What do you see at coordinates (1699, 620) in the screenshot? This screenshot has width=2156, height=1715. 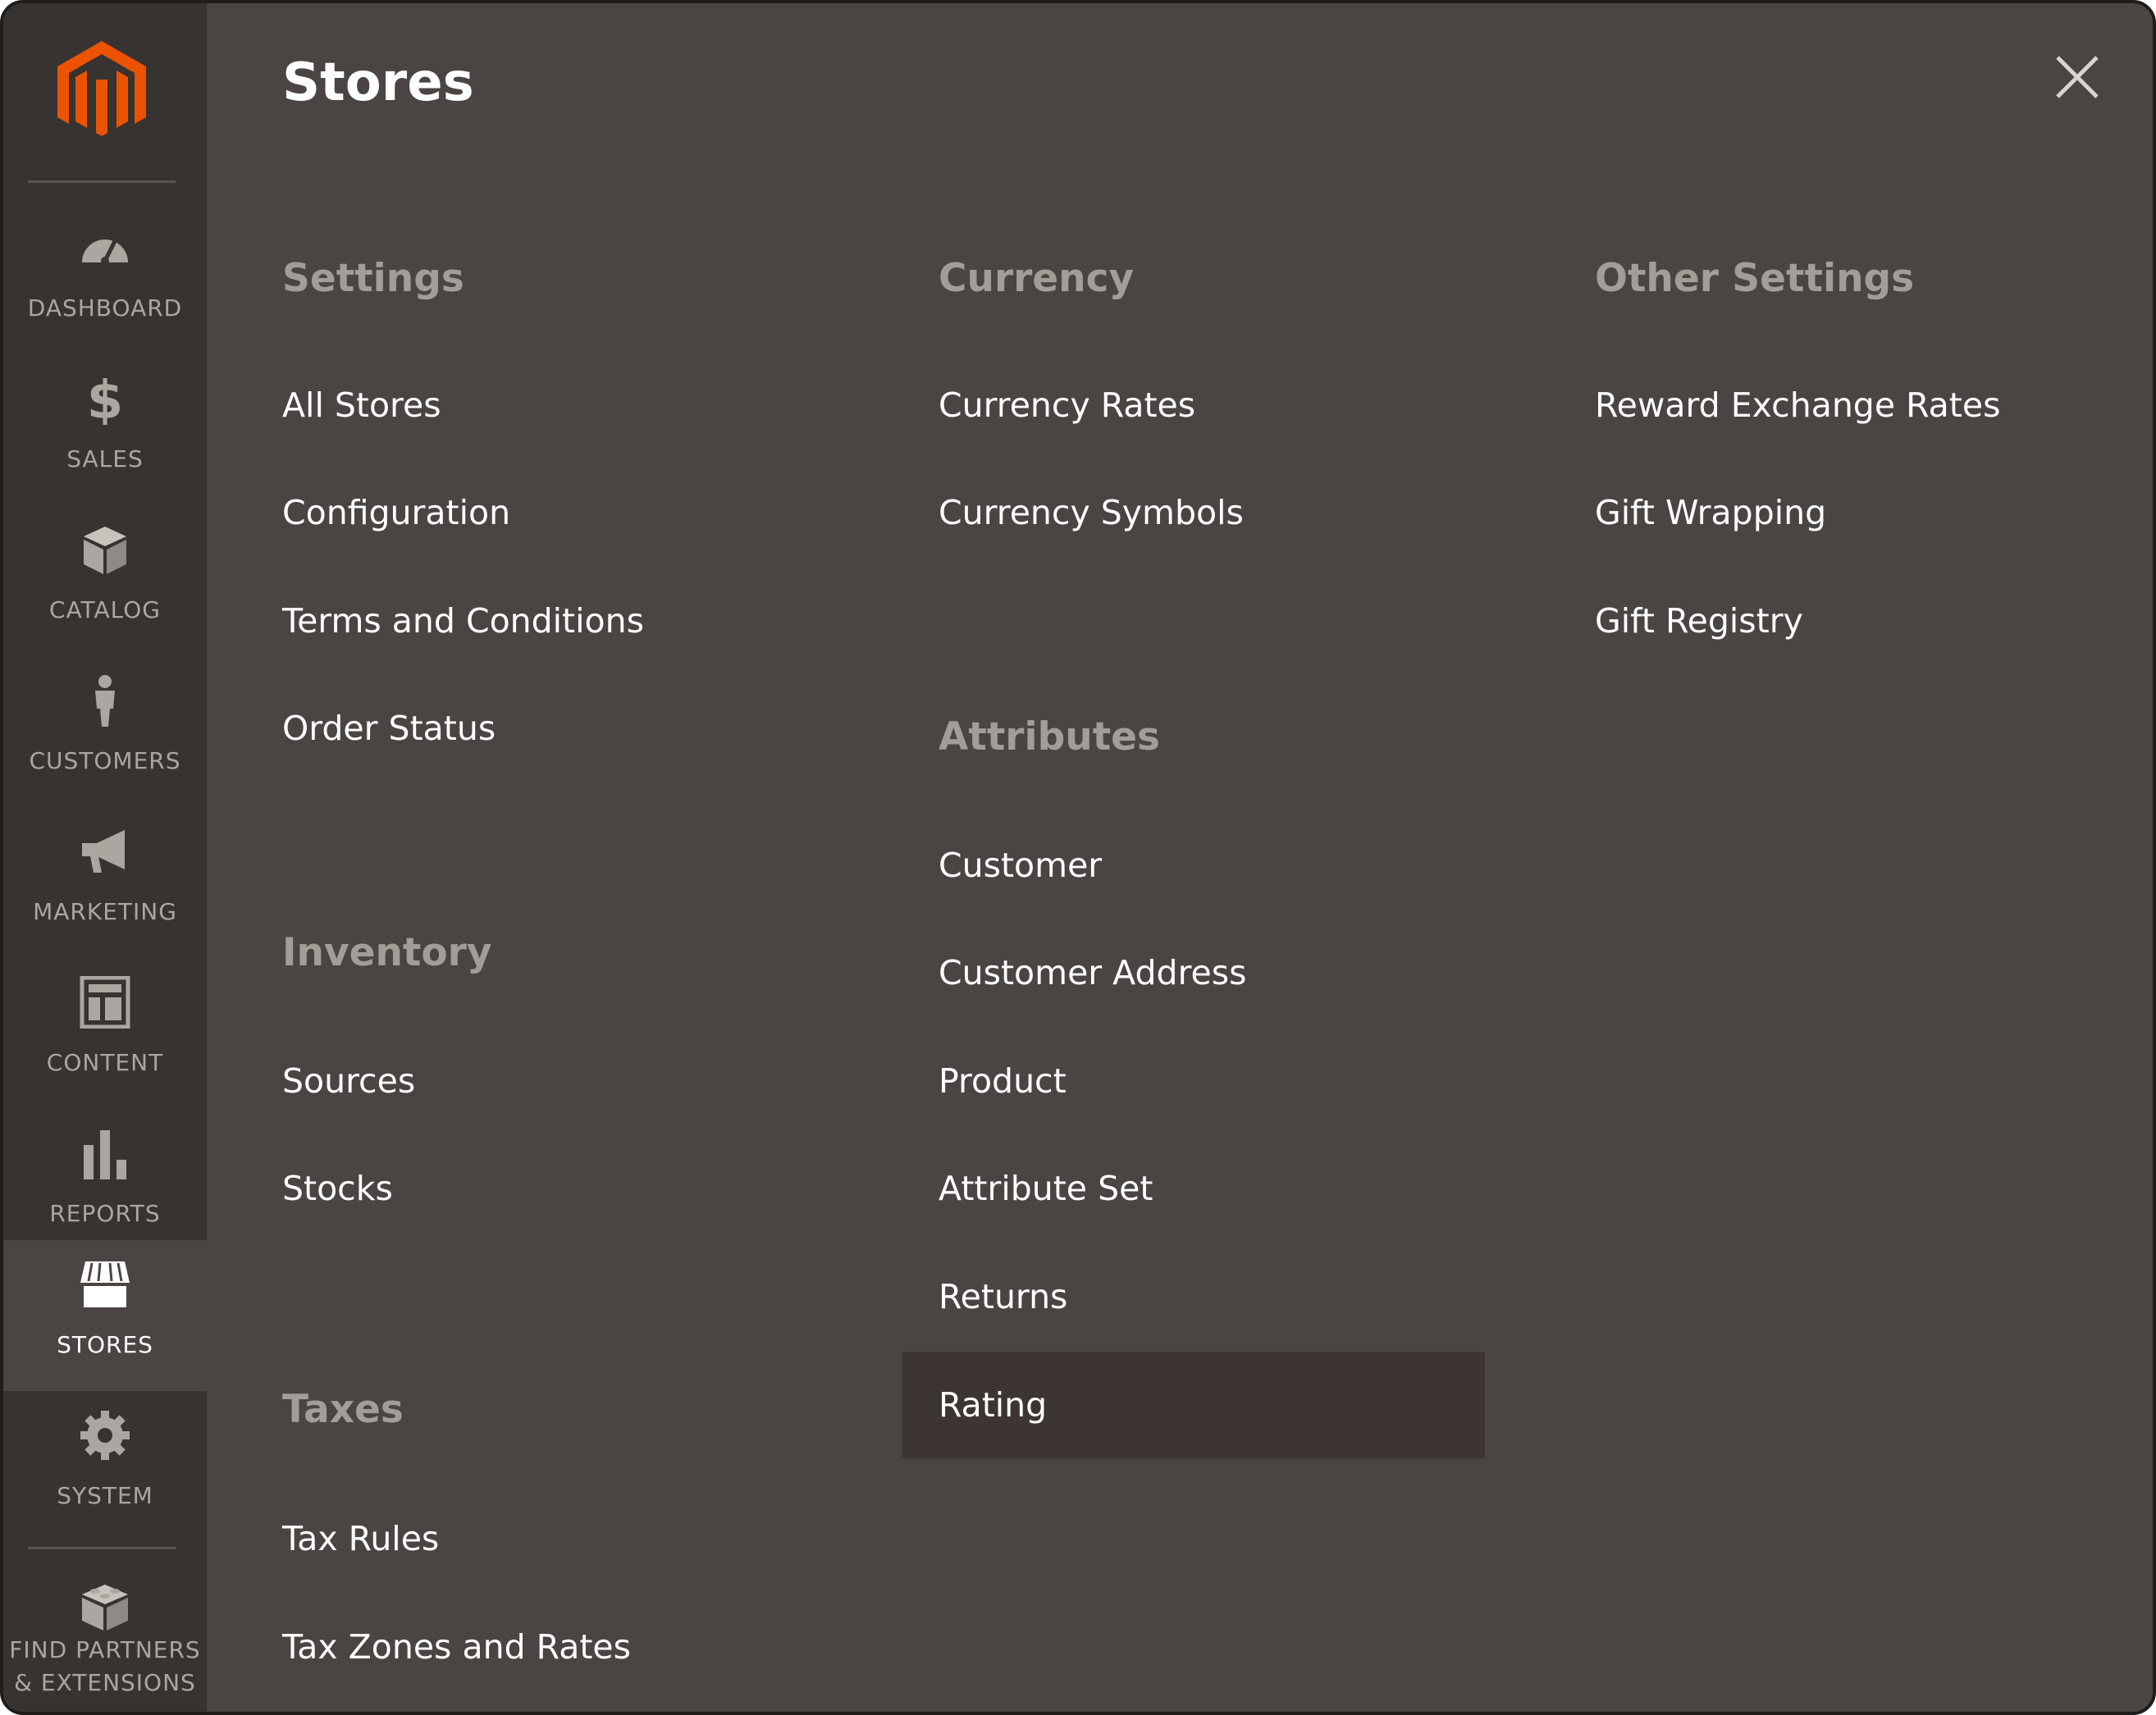 I see `link-gift-registry: Gift Registry` at bounding box center [1699, 620].